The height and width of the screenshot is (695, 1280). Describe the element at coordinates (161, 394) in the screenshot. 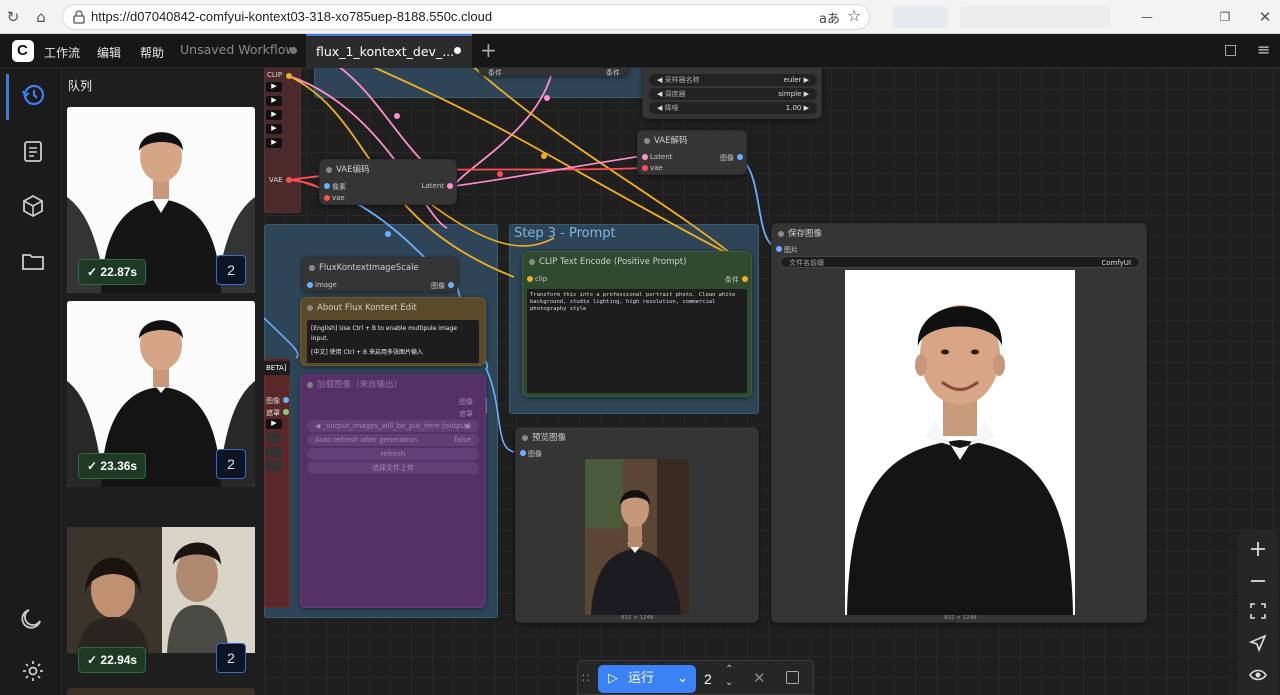

I see `queue-item: ✓ 23.36s 2` at that location.